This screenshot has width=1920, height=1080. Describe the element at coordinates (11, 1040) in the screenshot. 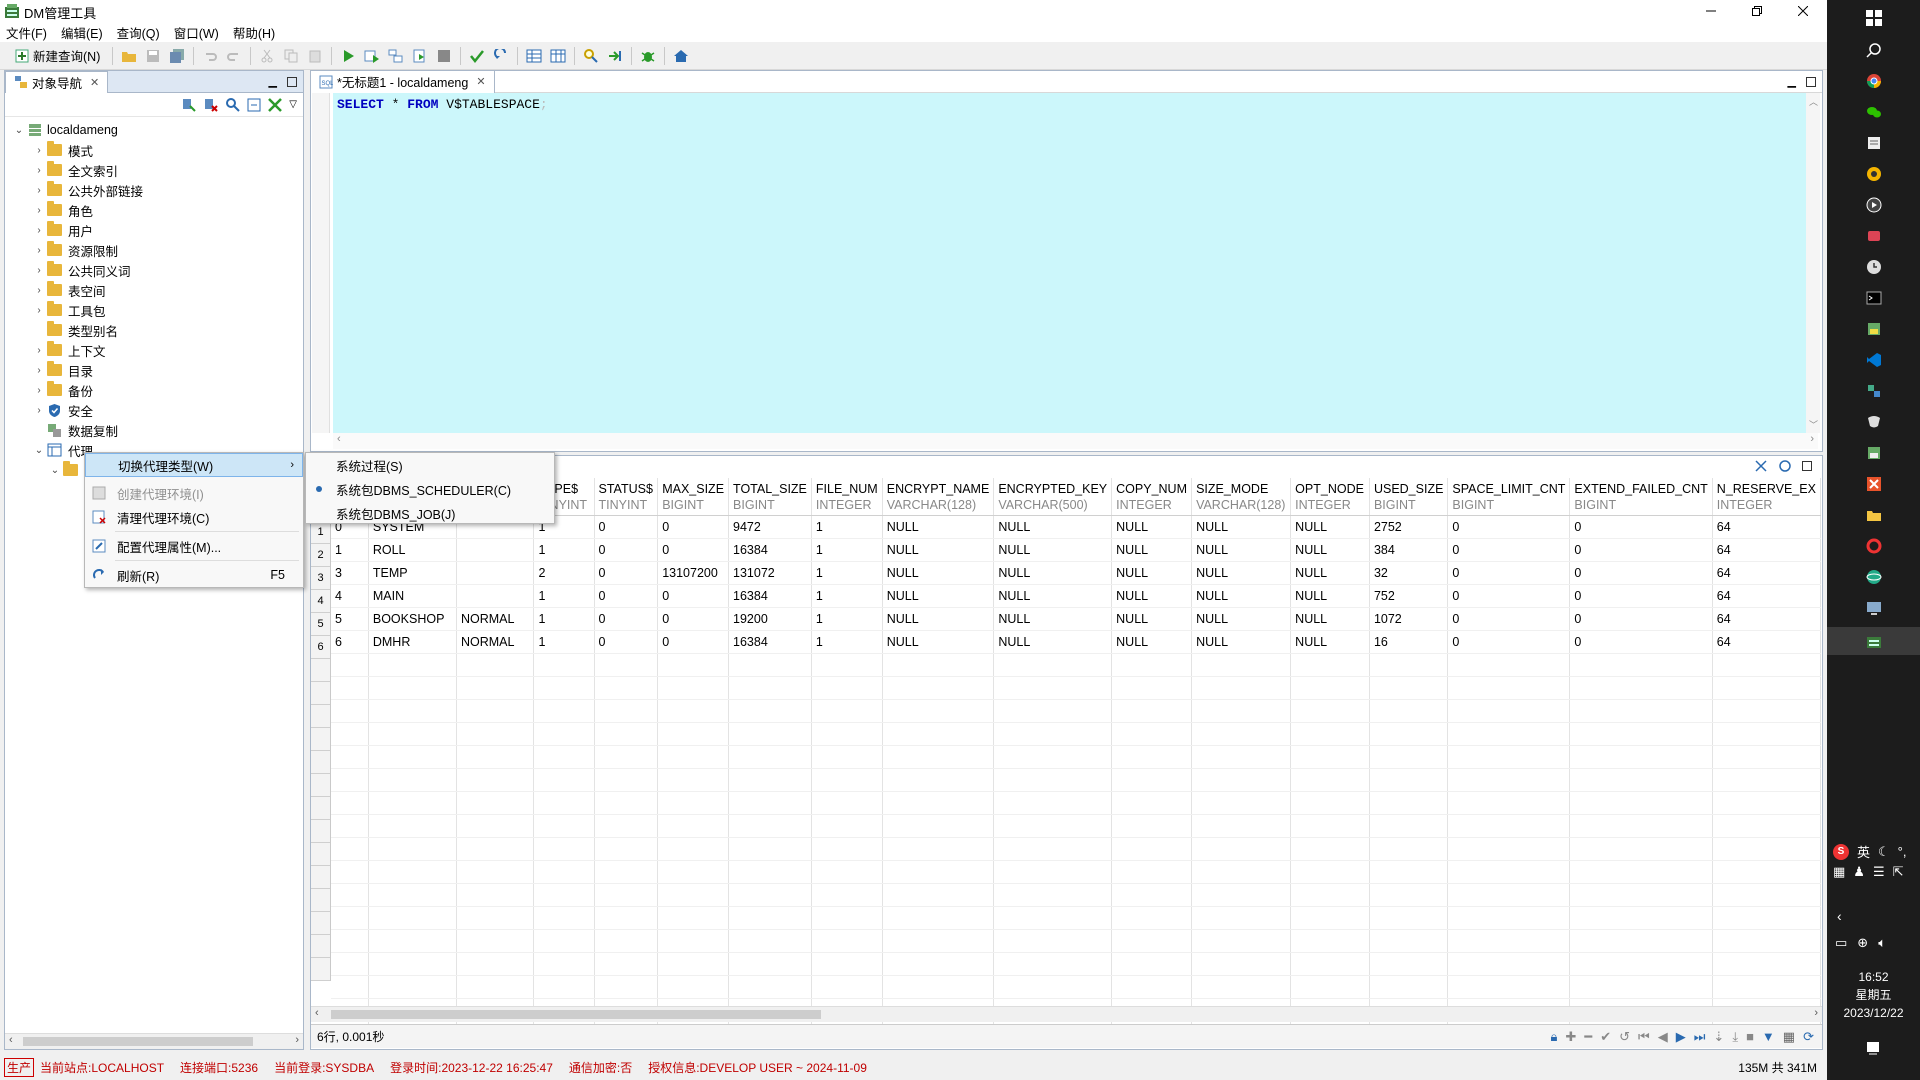

I see `scroll-left-icon: ‹` at that location.